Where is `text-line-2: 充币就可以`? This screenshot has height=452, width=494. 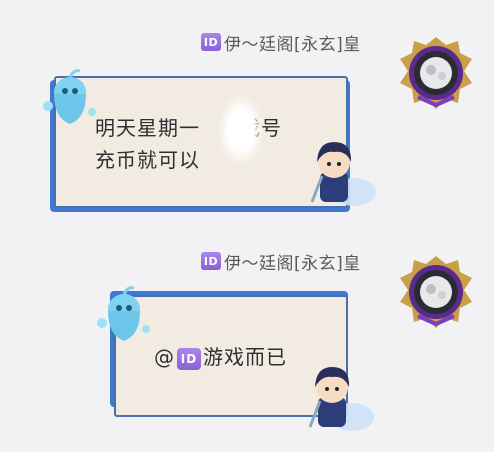 text-line-2: 充币就可以 is located at coordinates (147, 160).